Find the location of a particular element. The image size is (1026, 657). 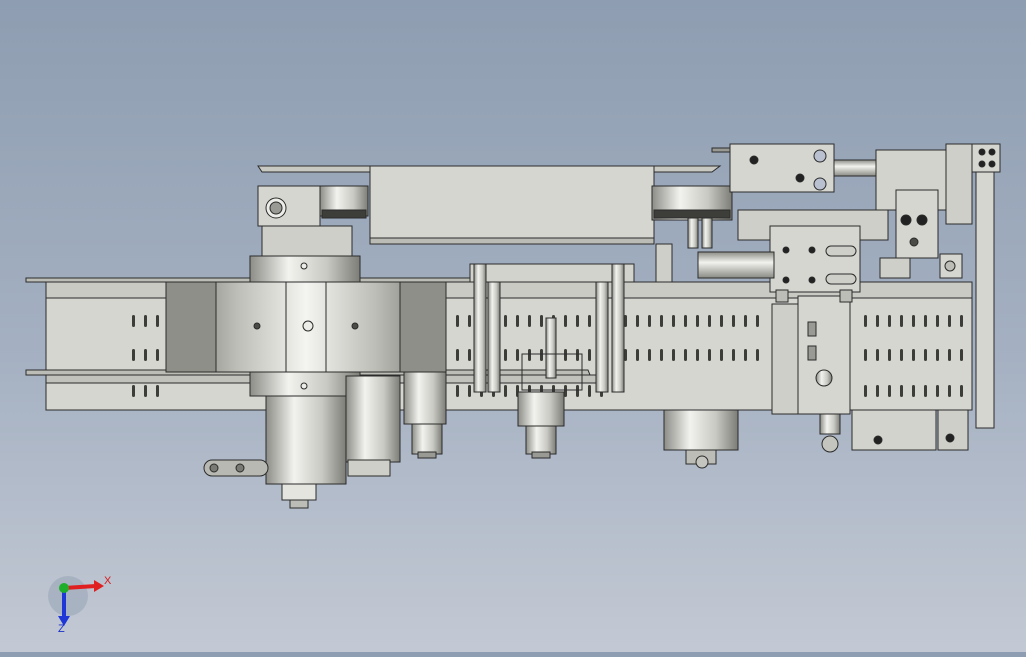

z-axis-label: Z is located at coordinates (61, 629).